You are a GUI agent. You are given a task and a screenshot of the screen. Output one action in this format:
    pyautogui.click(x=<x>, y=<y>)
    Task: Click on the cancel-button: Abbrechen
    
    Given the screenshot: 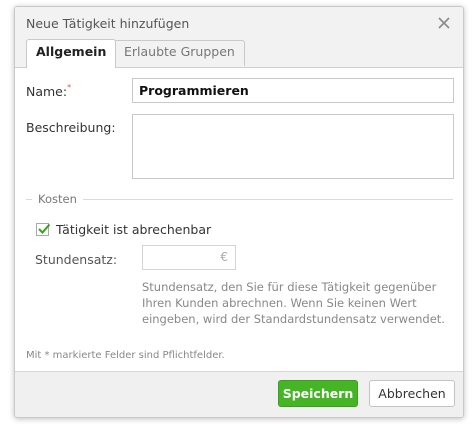 What is the action you would take?
    pyautogui.click(x=412, y=393)
    